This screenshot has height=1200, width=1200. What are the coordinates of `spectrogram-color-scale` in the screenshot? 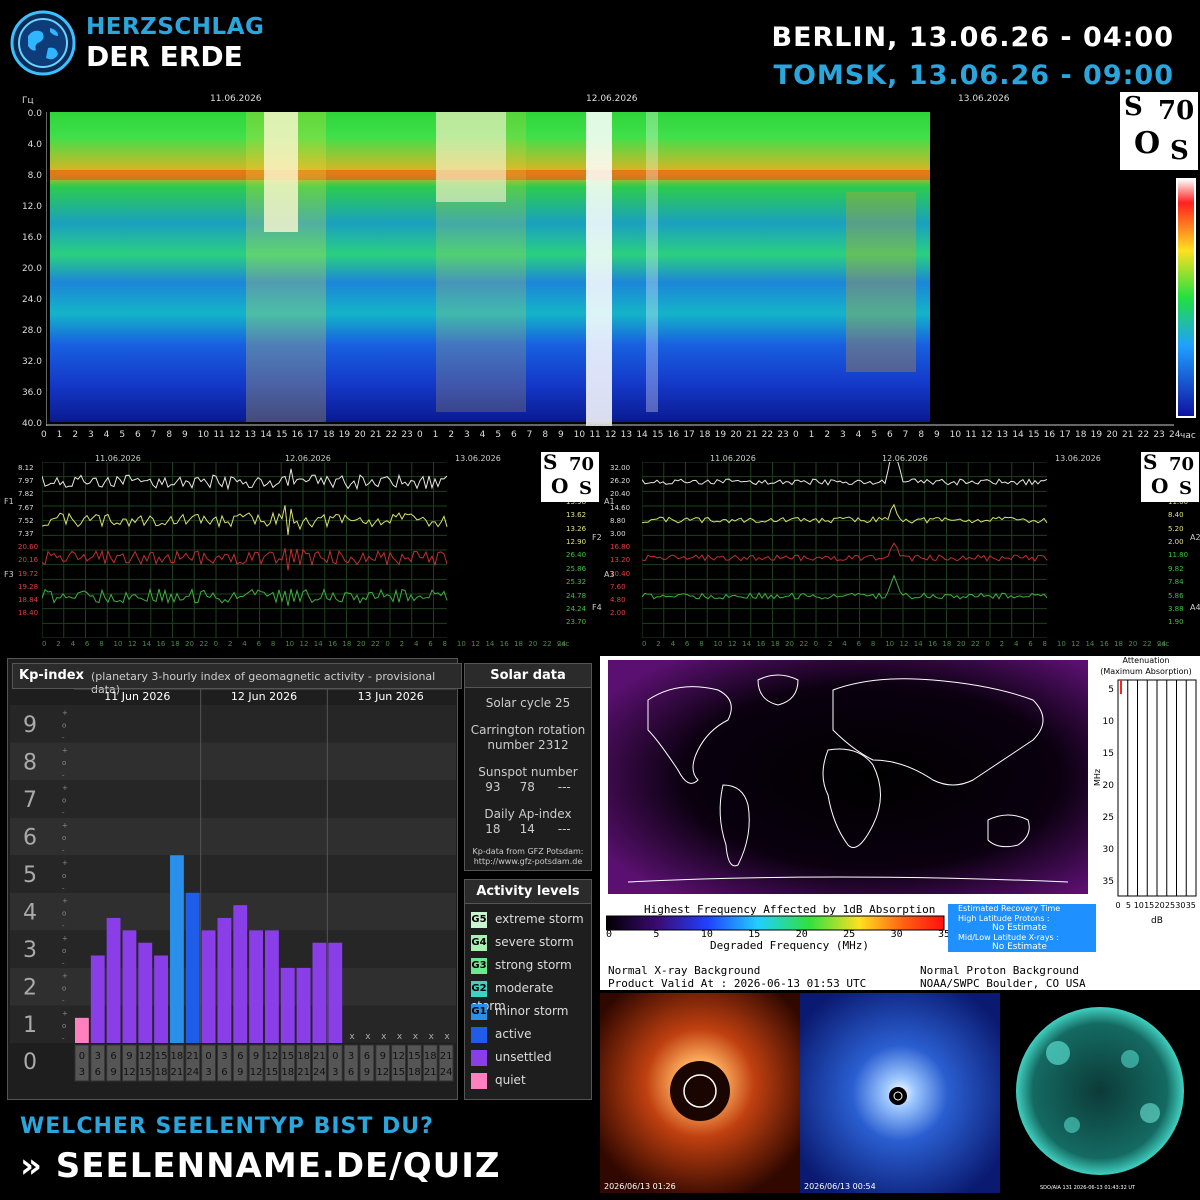 It's located at (1186, 298).